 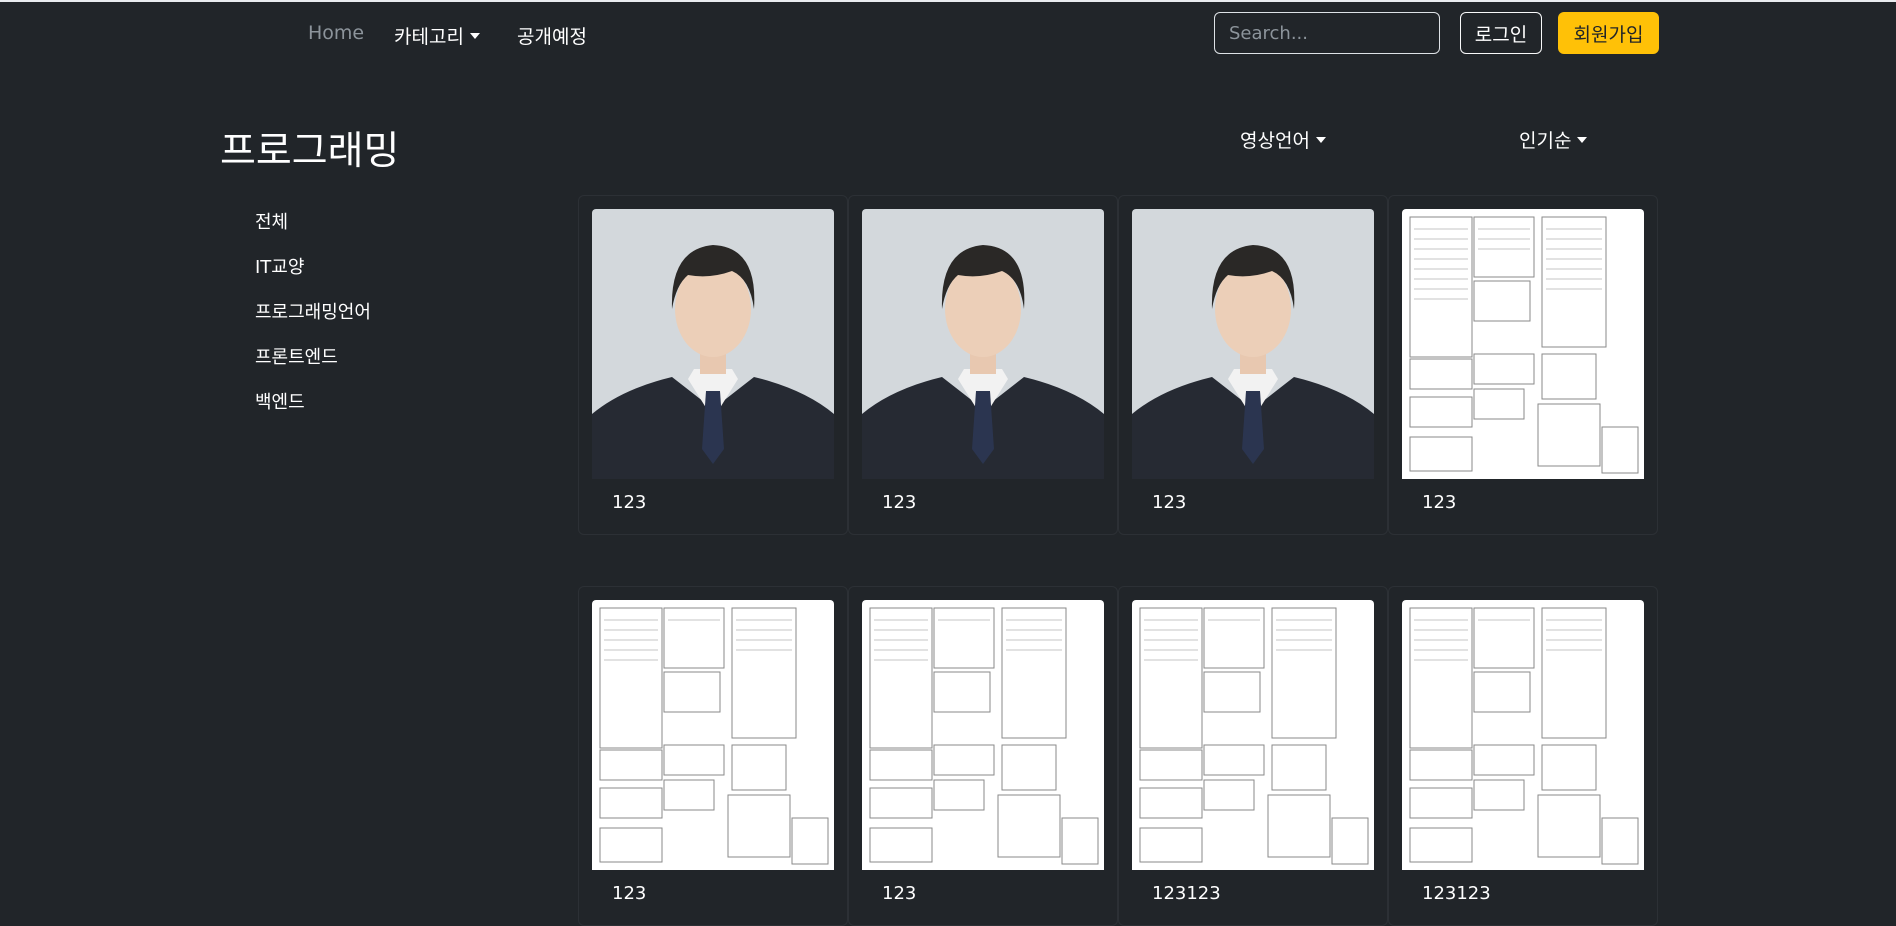 What do you see at coordinates (429, 37) in the screenshot?
I see `nav-category-label: 카테고리` at bounding box center [429, 37].